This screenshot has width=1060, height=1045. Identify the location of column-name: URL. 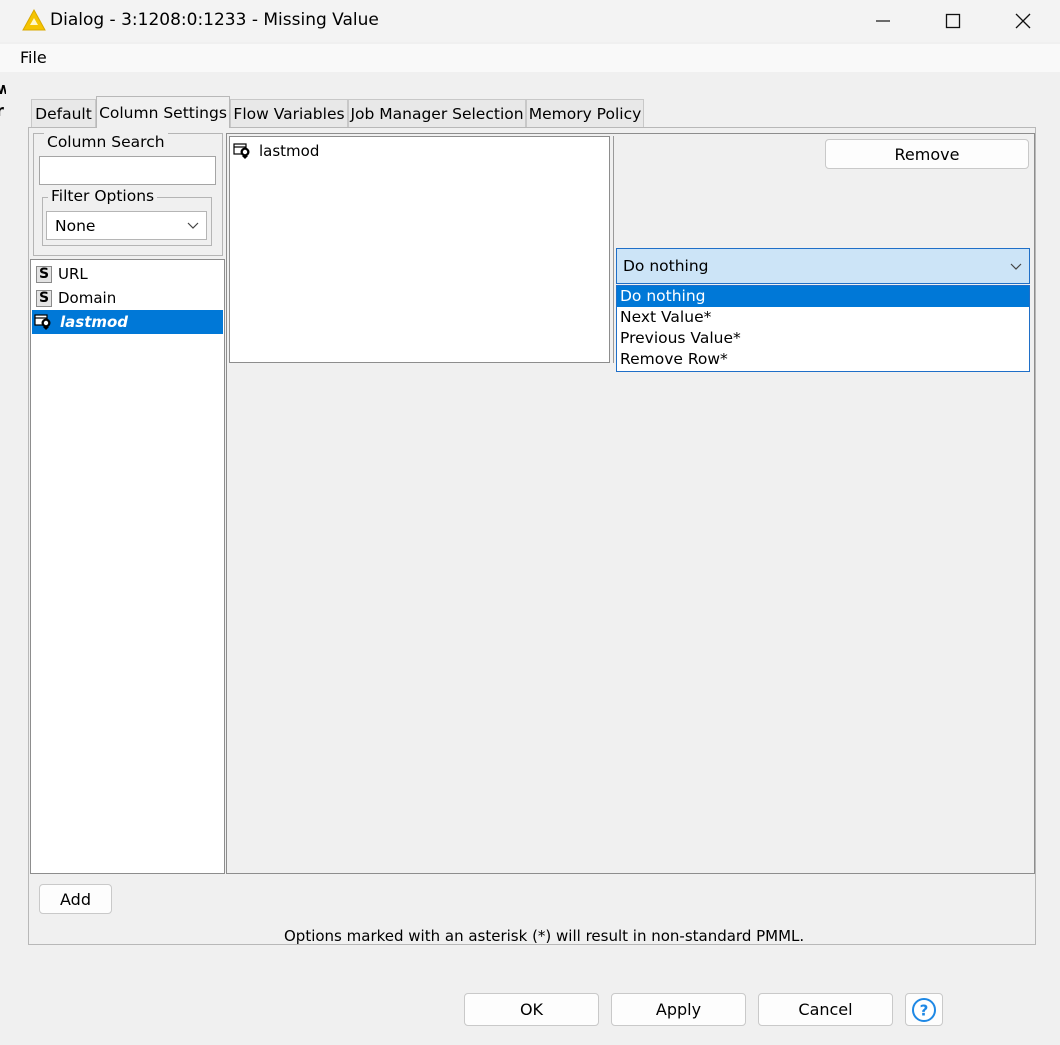
(73, 274).